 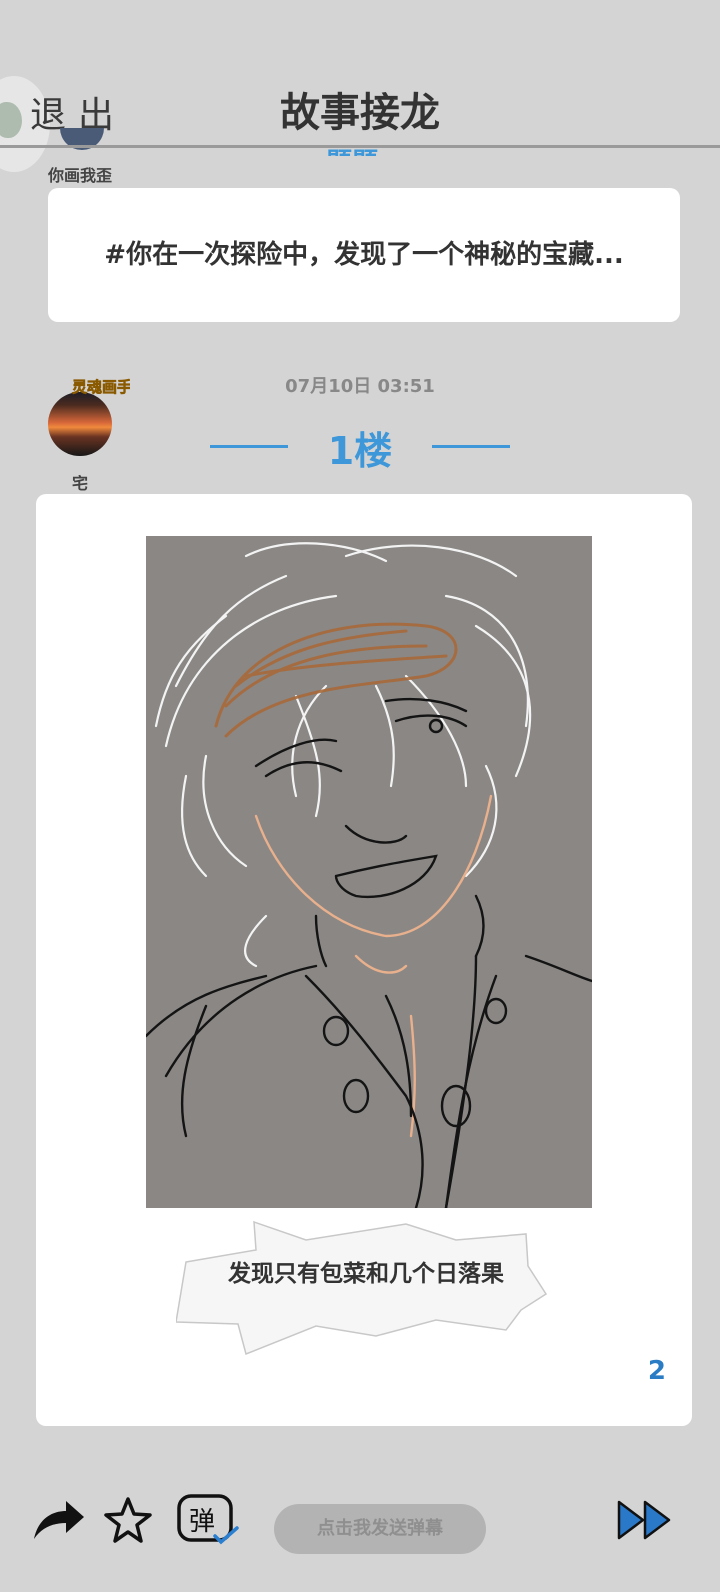 I want to click on star-outline-icon, so click(x=128, y=1520).